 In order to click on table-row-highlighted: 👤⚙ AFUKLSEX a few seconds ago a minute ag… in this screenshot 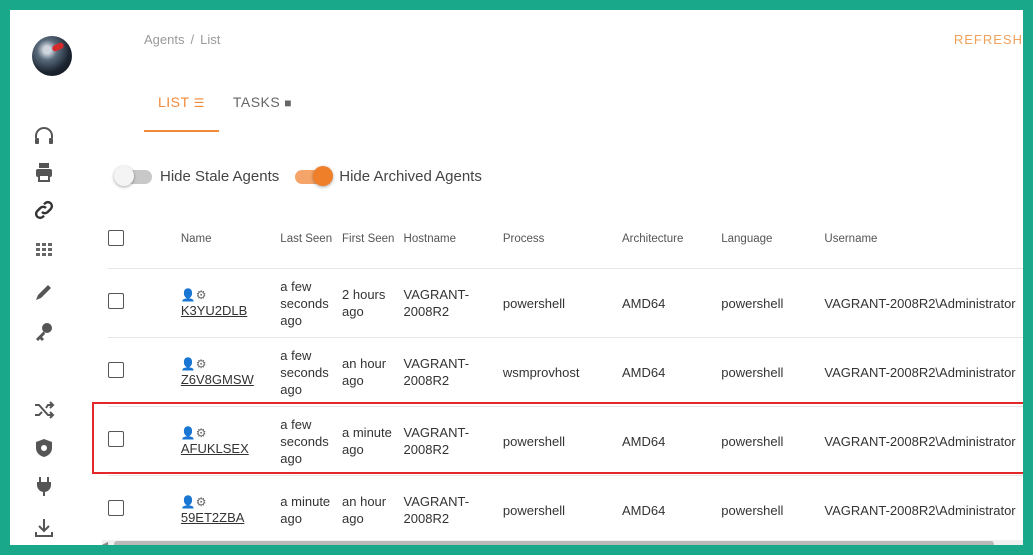, I will do `click(565, 441)`.